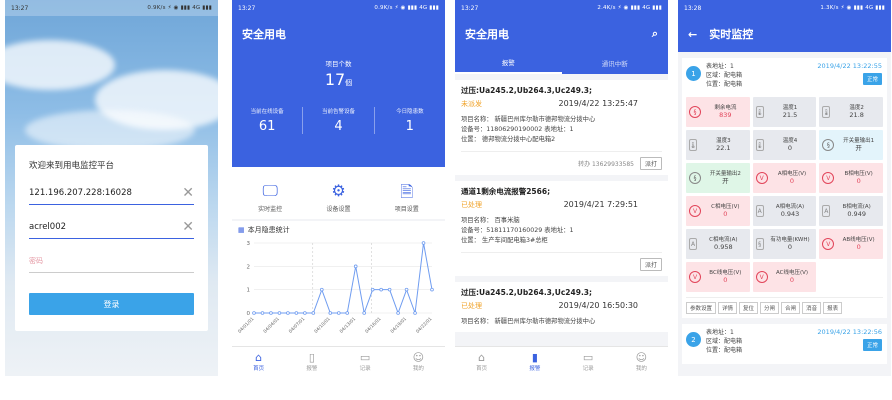 This screenshot has height=400, width=892. I want to click on device-action-button: 参数设置, so click(701, 308).